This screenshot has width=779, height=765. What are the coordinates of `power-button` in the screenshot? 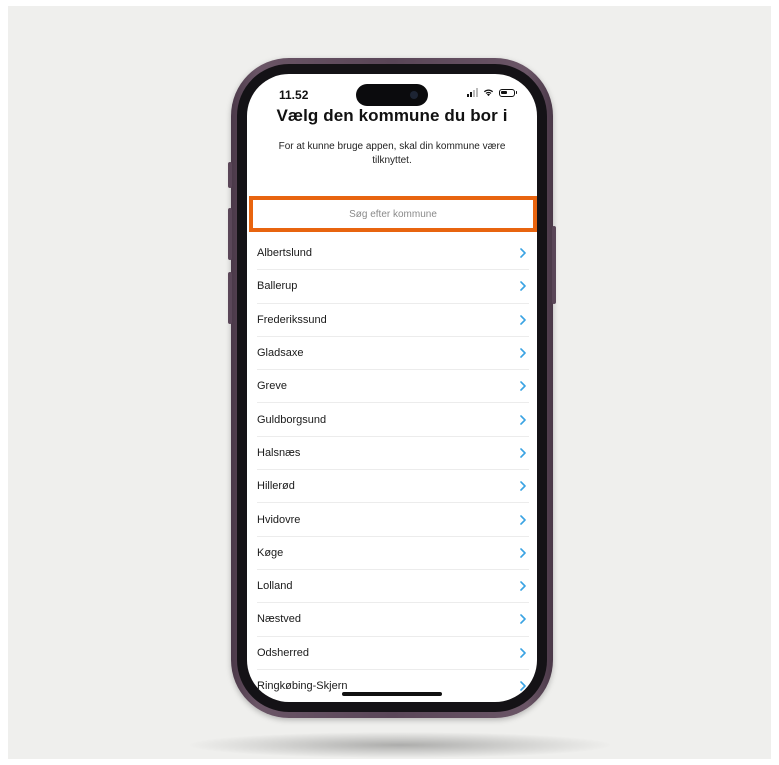 It's located at (554, 265).